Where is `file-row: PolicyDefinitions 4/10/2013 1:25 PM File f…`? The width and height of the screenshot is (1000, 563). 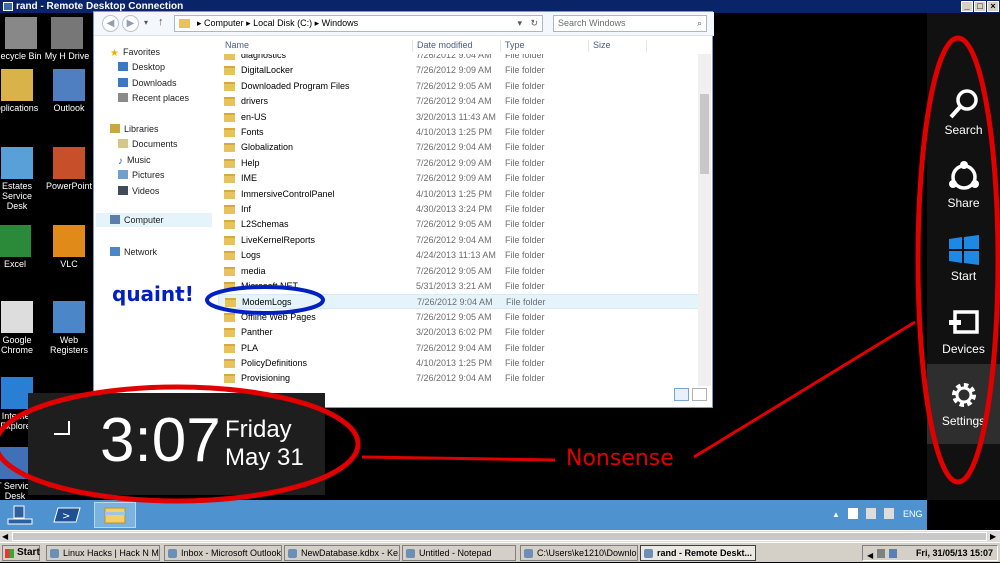 file-row: PolicyDefinitions 4/10/2013 1:25 PM File f… is located at coordinates (458, 363).